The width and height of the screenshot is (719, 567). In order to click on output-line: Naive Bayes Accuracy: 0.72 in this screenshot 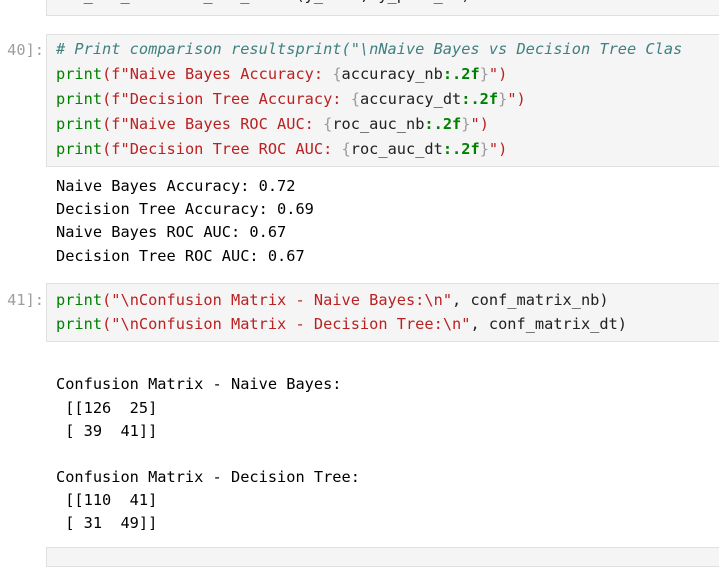, I will do `click(176, 186)`.